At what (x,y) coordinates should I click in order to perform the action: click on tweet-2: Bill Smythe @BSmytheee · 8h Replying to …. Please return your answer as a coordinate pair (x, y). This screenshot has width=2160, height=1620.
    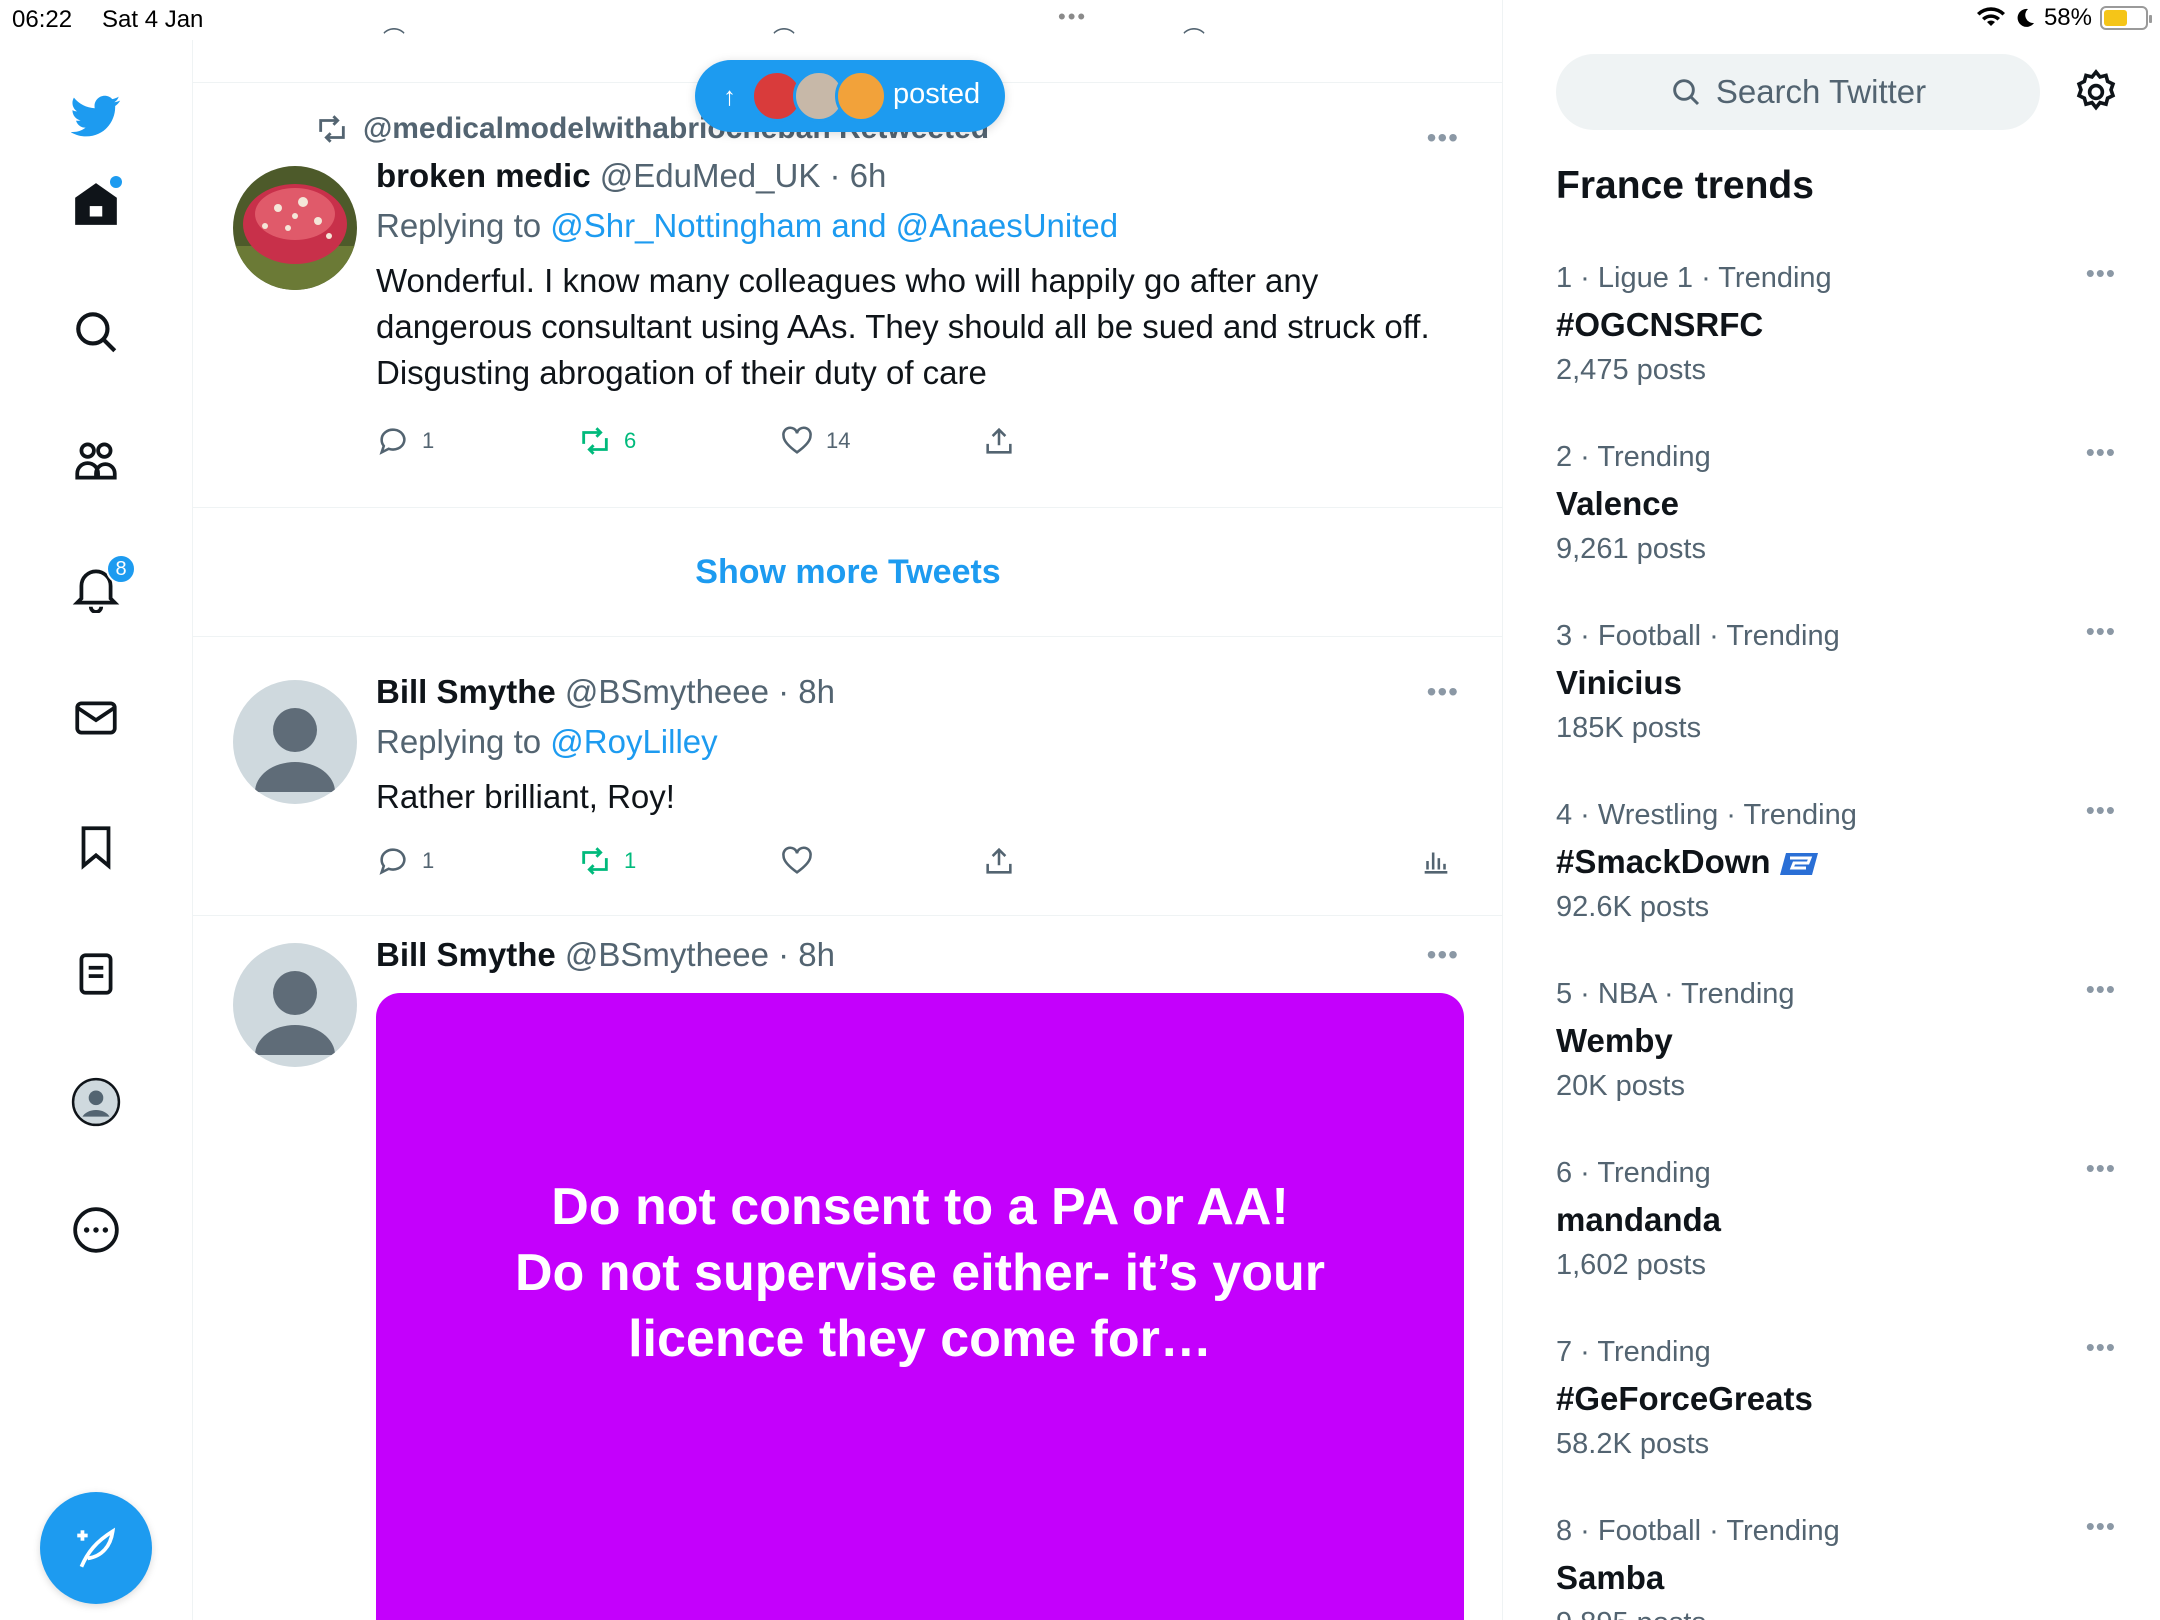
    Looking at the image, I should click on (847, 775).